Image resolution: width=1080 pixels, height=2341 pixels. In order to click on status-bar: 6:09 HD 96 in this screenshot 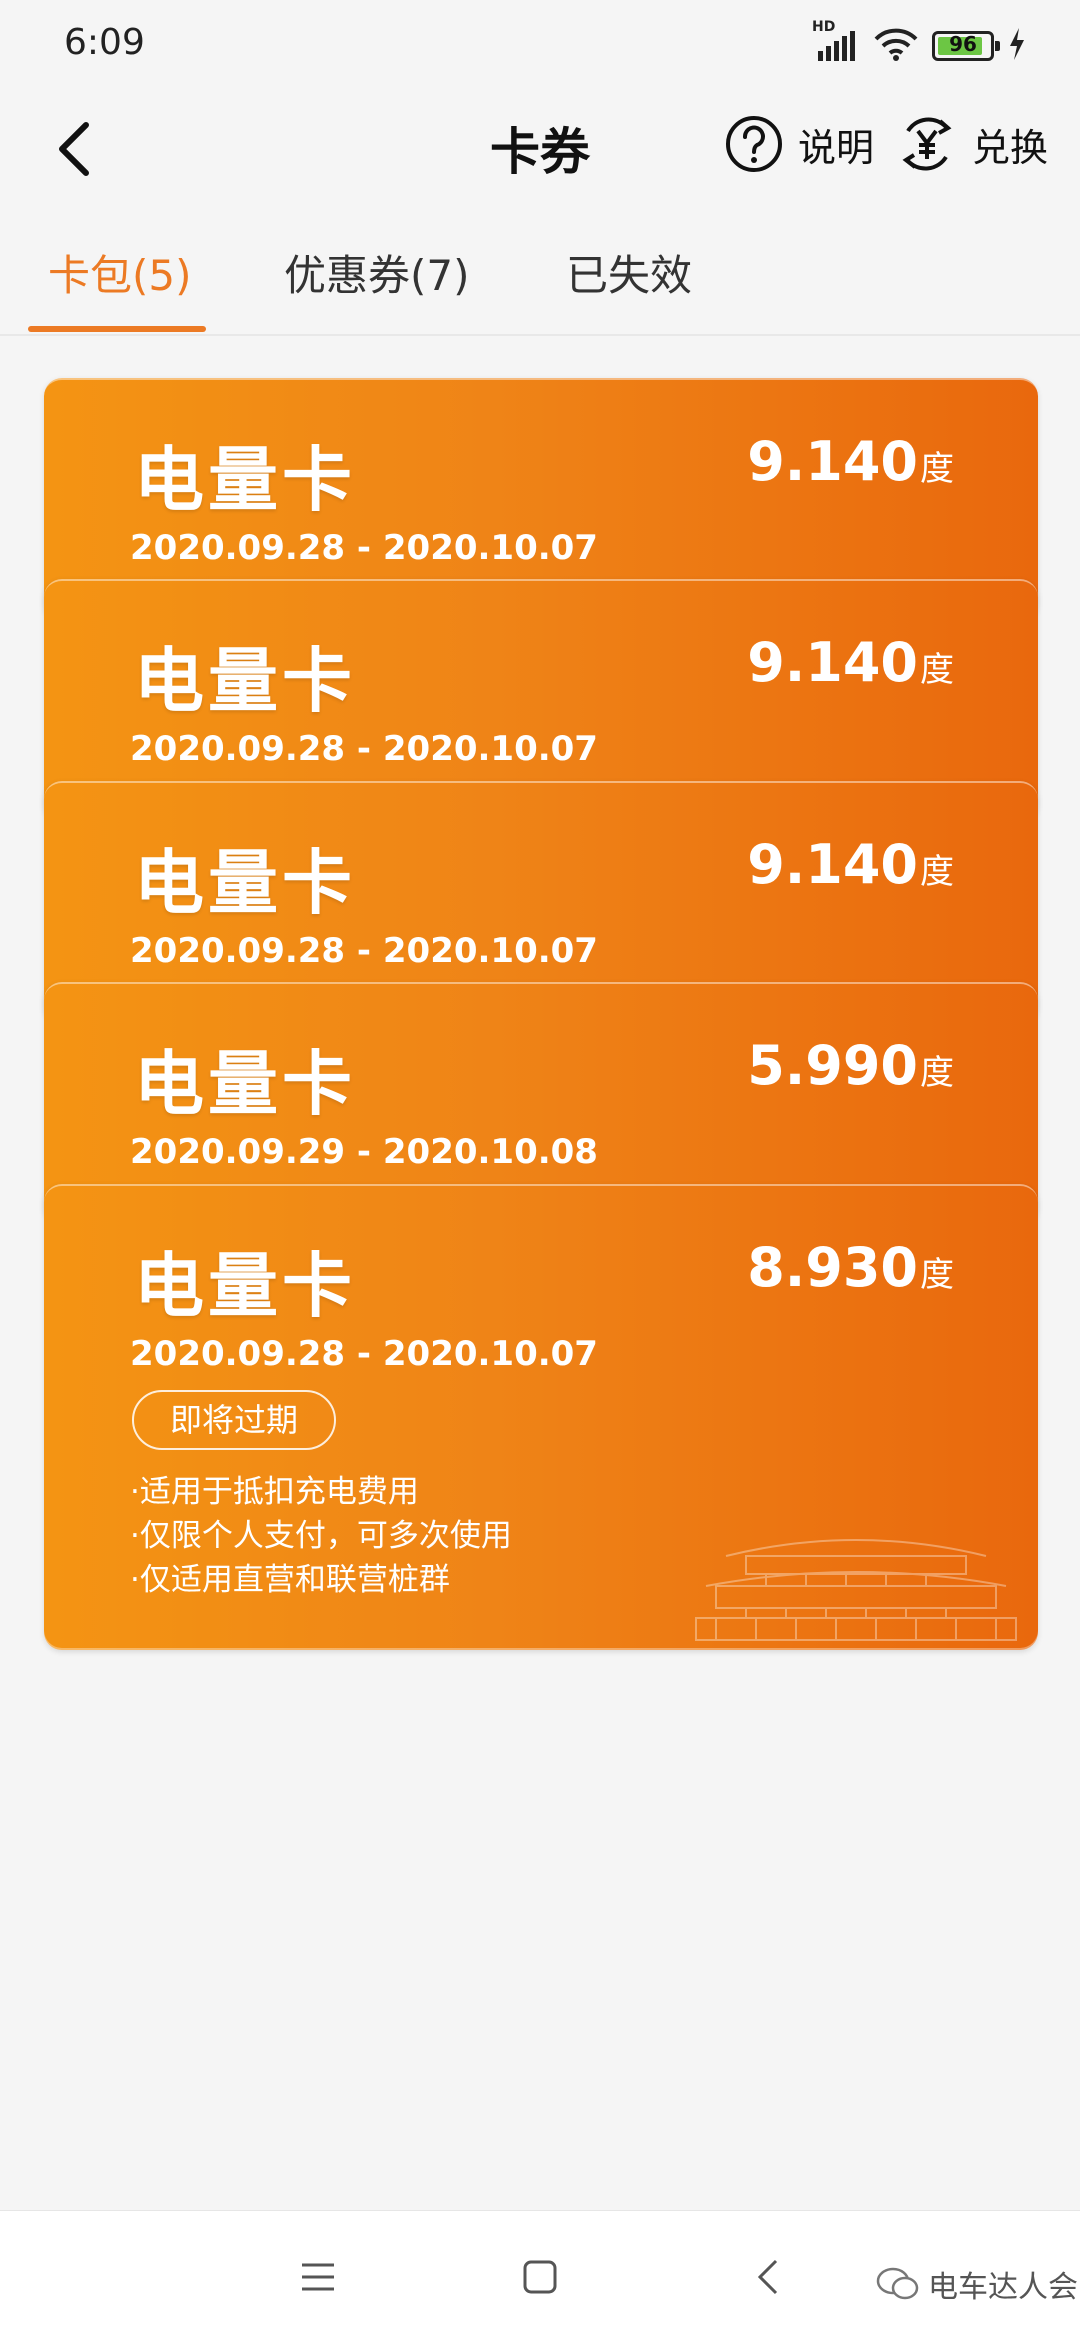, I will do `click(540, 45)`.